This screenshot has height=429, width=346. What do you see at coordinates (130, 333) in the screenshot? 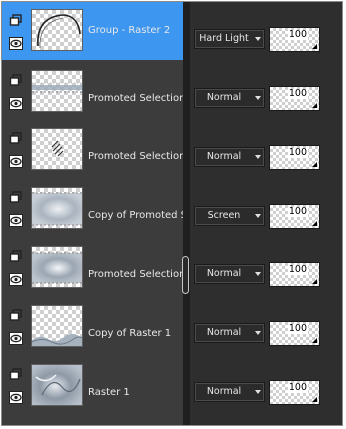
I see `layer-name: Copy of Raster 1` at bounding box center [130, 333].